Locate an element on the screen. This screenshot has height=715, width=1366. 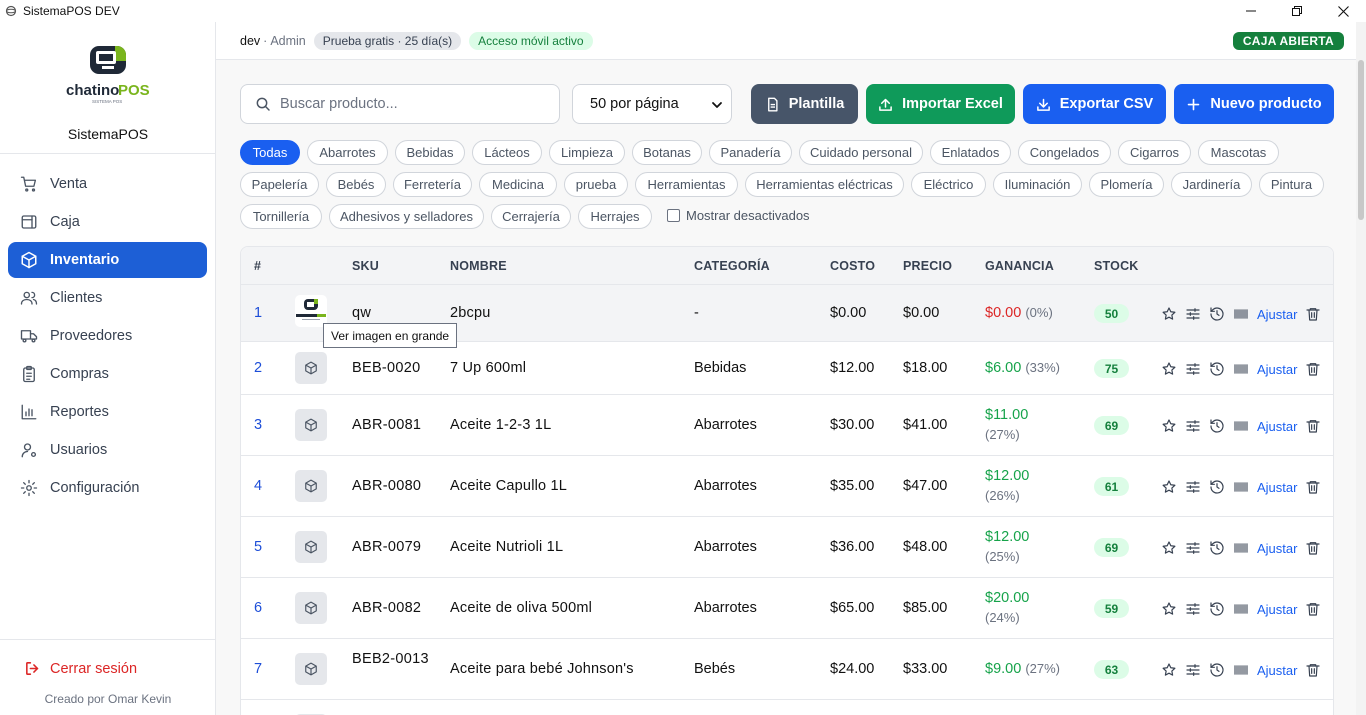
sidebar-item-clientes: Clientes is located at coordinates (107, 298).